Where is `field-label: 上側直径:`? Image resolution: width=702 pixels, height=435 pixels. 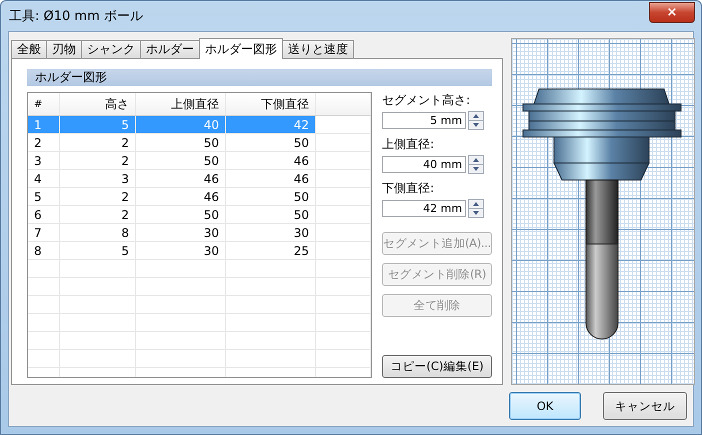
field-label: 上側直径: is located at coordinates (409, 144).